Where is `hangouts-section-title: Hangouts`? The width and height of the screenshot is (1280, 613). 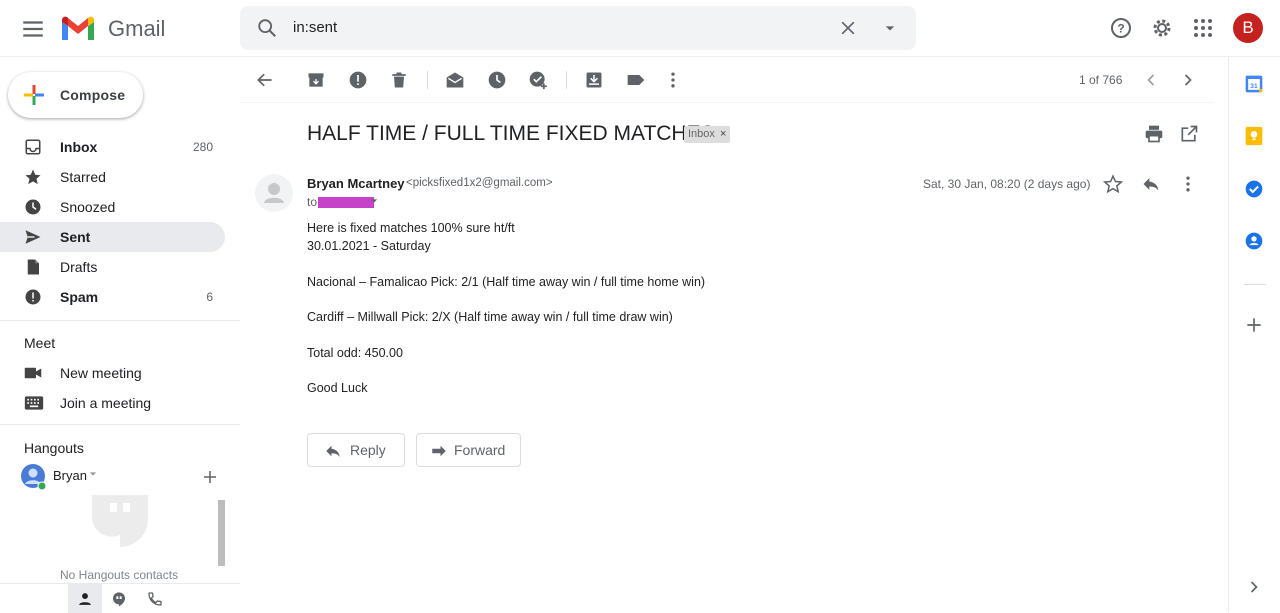
hangouts-section-title: Hangouts is located at coordinates (54, 448).